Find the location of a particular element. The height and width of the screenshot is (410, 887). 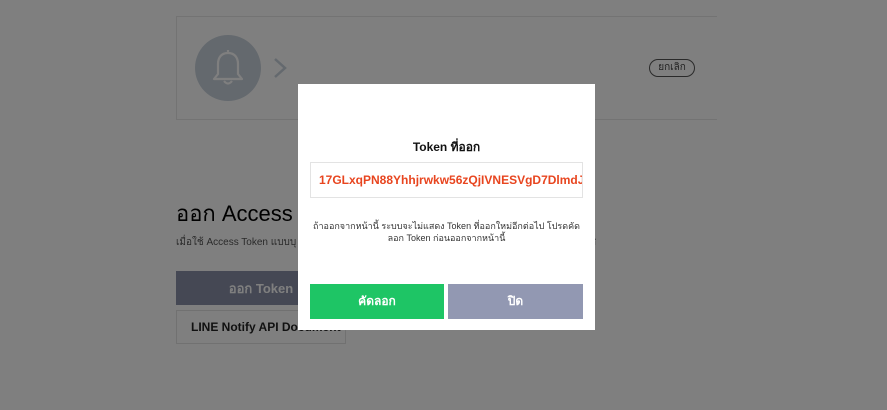

modal-title: Token ที่ออก is located at coordinates (446, 147).